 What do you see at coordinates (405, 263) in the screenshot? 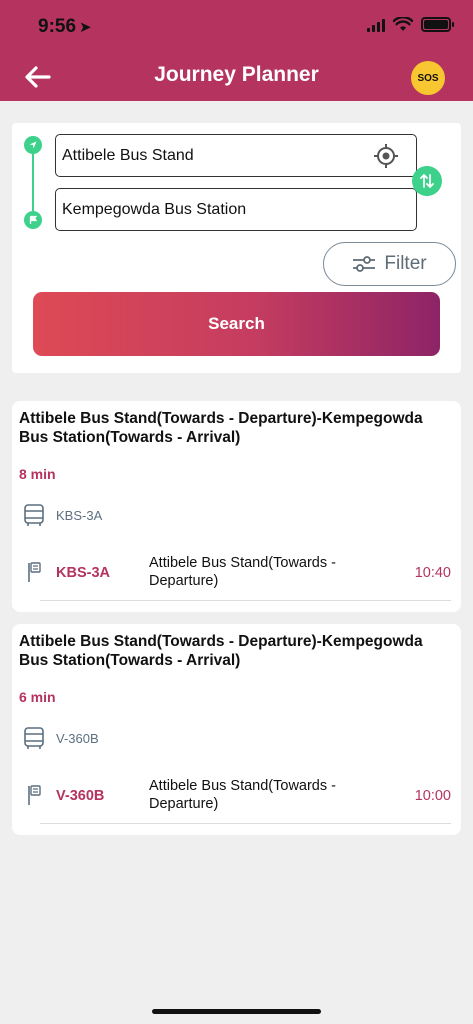
I see `filter-label: Filter` at bounding box center [405, 263].